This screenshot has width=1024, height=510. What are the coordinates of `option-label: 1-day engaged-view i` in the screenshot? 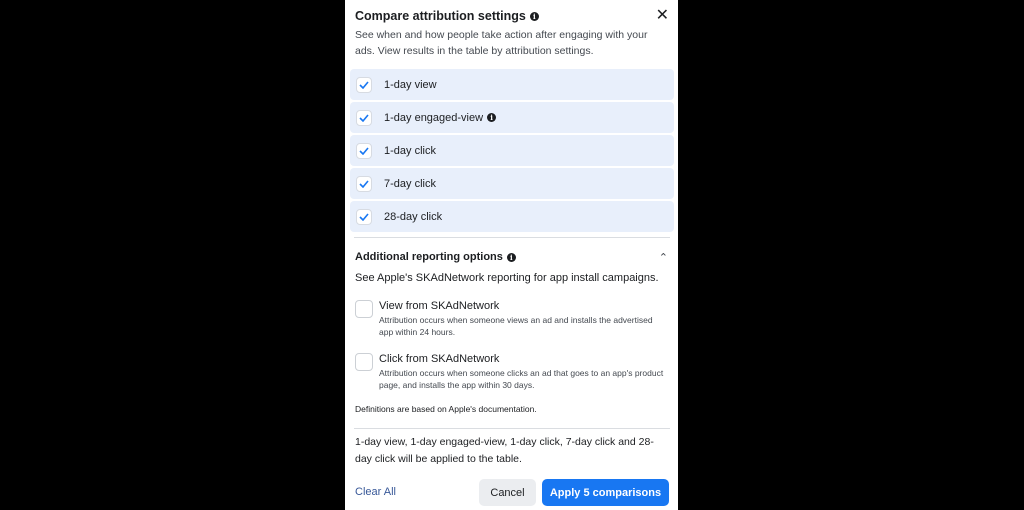 It's located at (440, 118).